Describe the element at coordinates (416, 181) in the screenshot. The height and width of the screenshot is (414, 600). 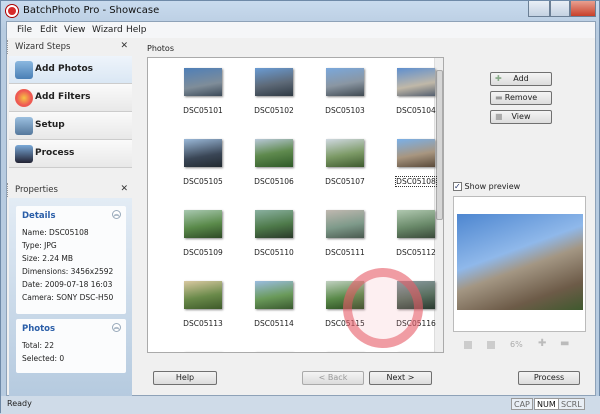
I see `photo-label: DSC05108` at that location.